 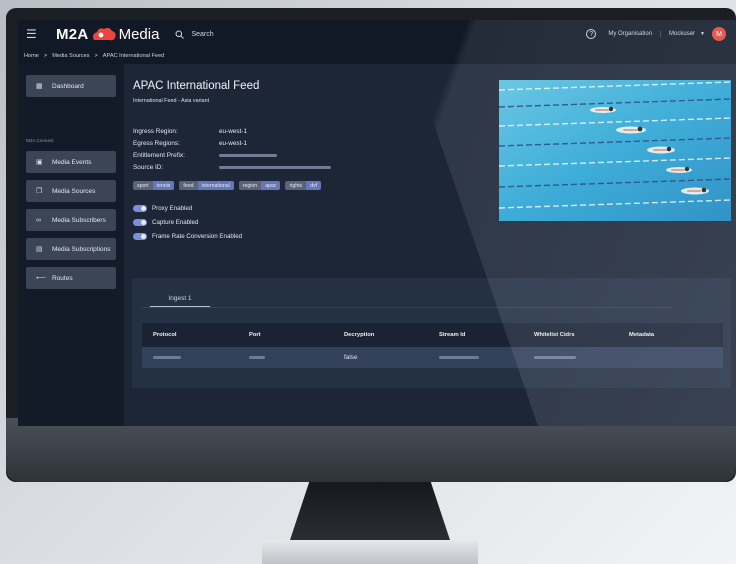 I want to click on toggle-frame-rate-conversion: Frame Rate Conversion Enabled, so click(x=187, y=236).